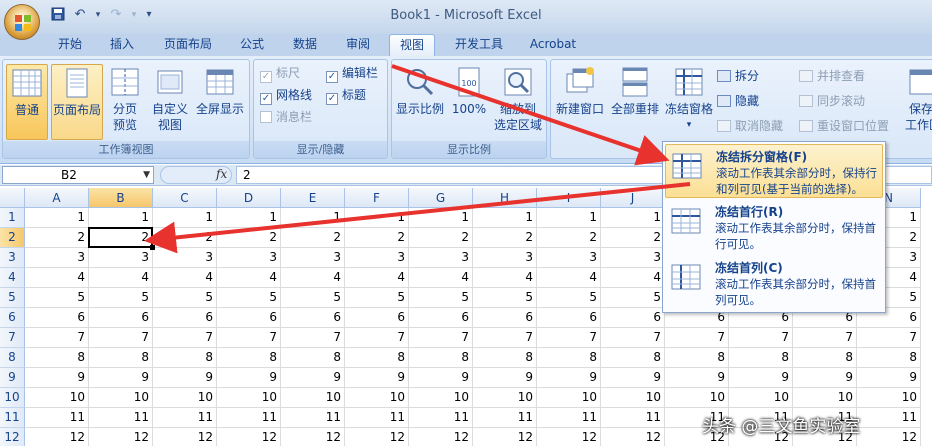 The image size is (932, 446). I want to click on zoom-100-button: 100 100%, so click(469, 90).